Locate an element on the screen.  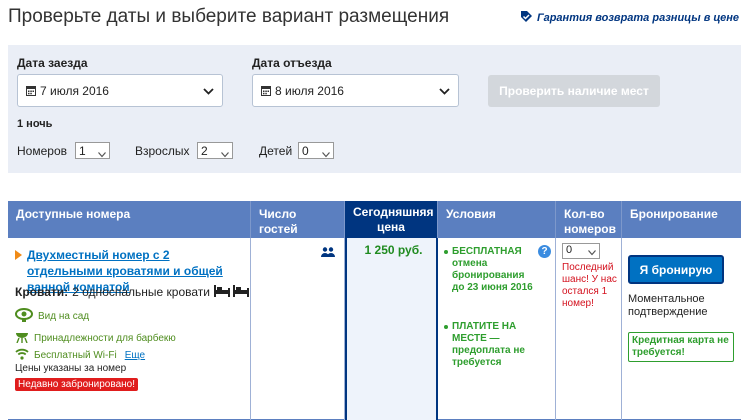
beds-info: Кровати: 2 односпальные кровати is located at coordinates (132, 292).